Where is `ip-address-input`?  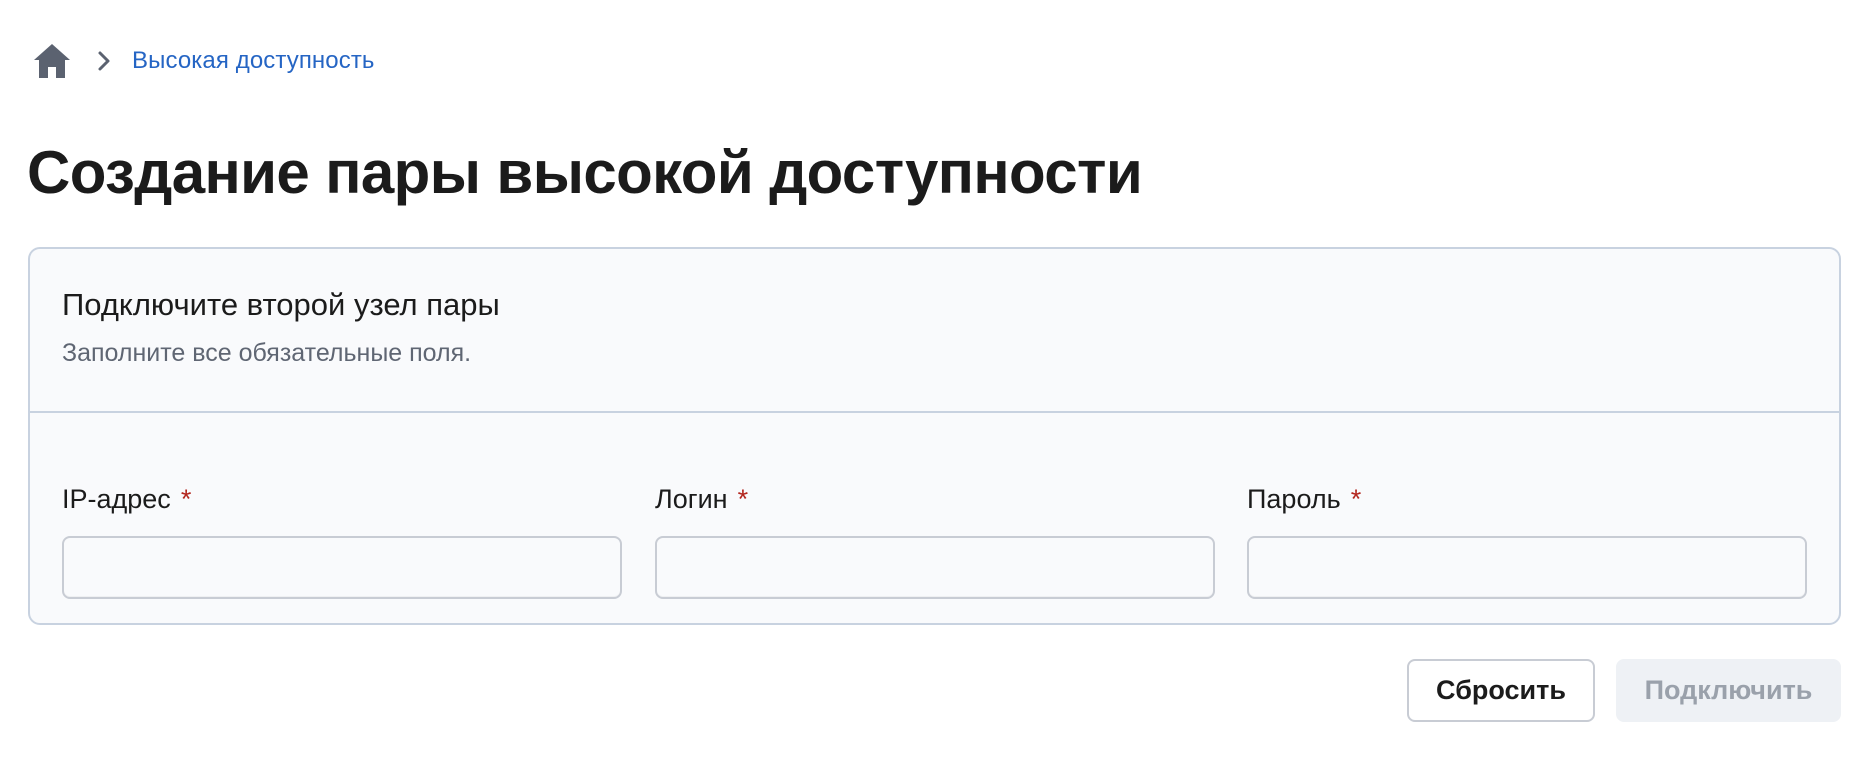 ip-address-input is located at coordinates (342, 567).